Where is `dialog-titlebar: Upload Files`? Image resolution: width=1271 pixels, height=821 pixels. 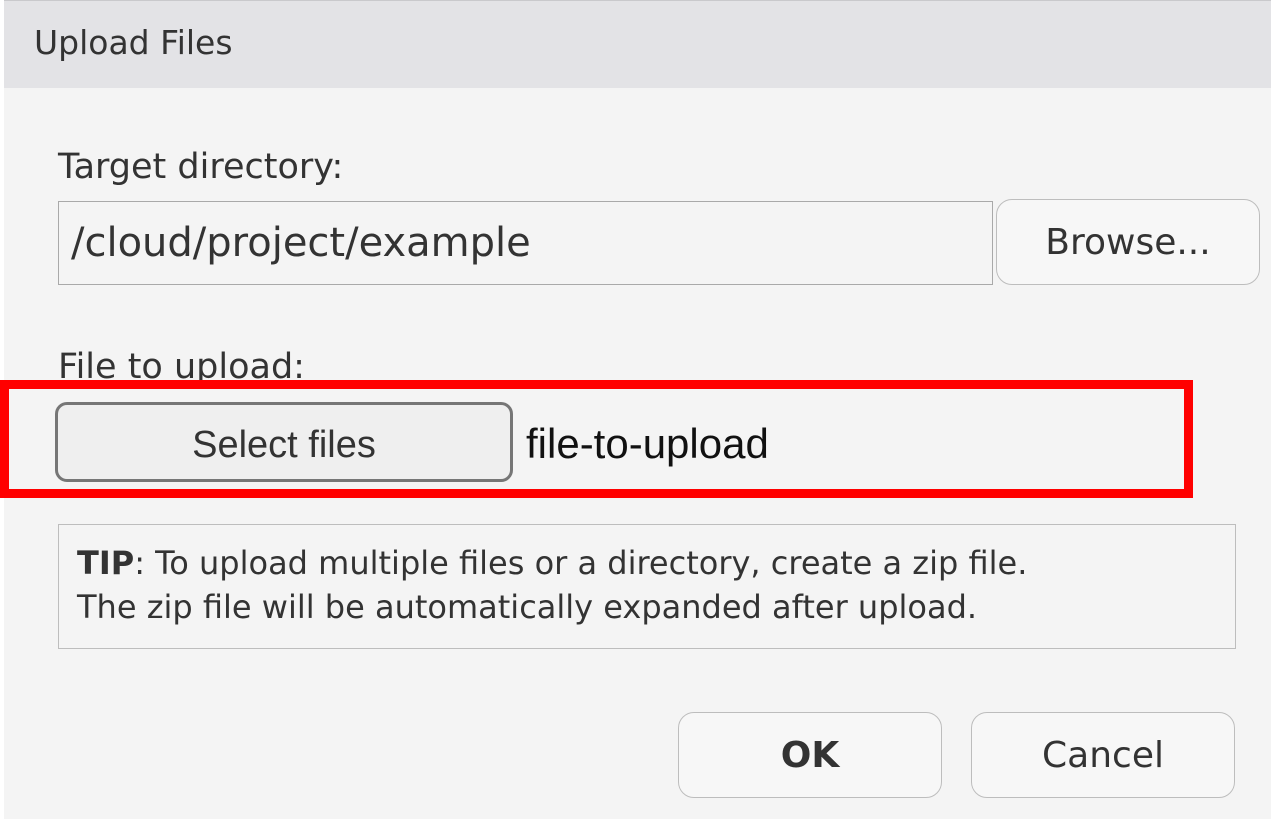
dialog-titlebar: Upload Files is located at coordinates (637, 44).